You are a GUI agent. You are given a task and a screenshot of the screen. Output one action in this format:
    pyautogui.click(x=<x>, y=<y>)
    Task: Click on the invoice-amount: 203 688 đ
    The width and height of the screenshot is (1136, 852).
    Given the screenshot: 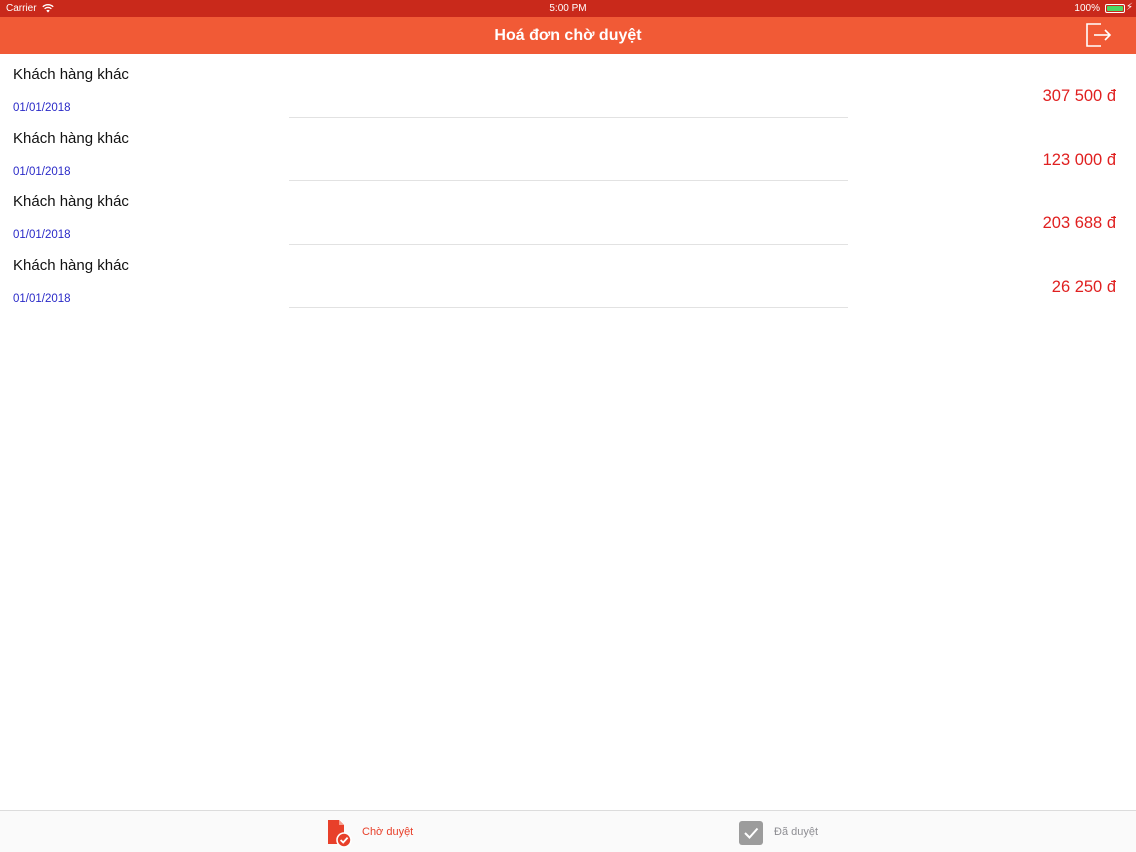 What is the action you would take?
    pyautogui.click(x=1079, y=223)
    